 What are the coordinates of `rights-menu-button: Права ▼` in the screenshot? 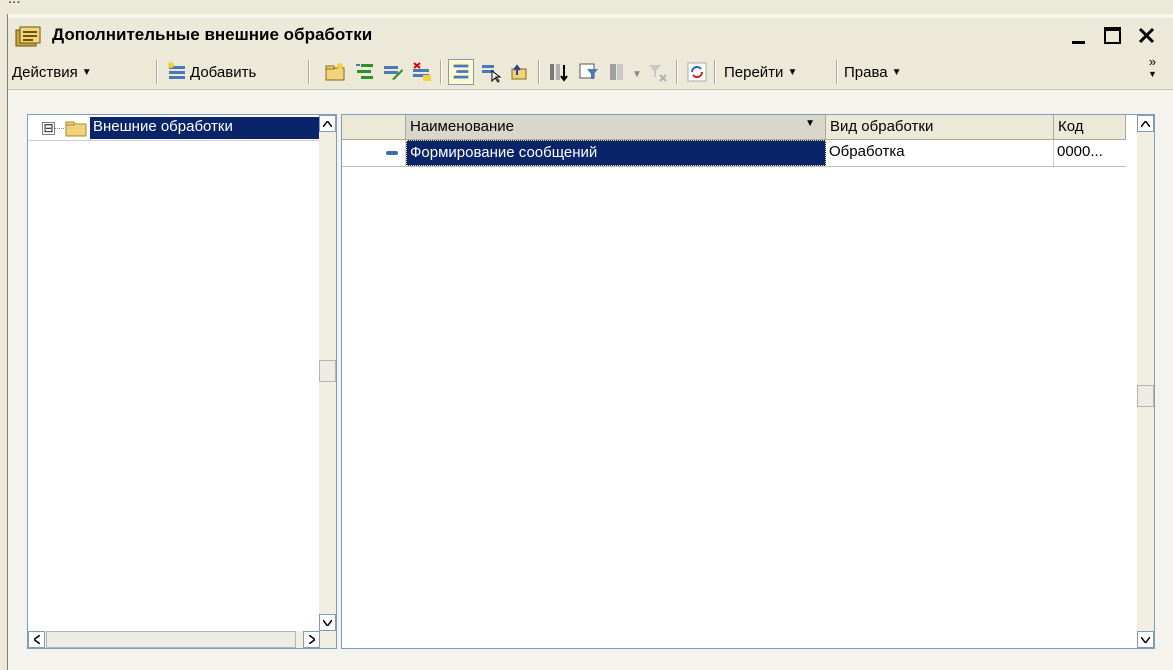 It's located at (873, 72).